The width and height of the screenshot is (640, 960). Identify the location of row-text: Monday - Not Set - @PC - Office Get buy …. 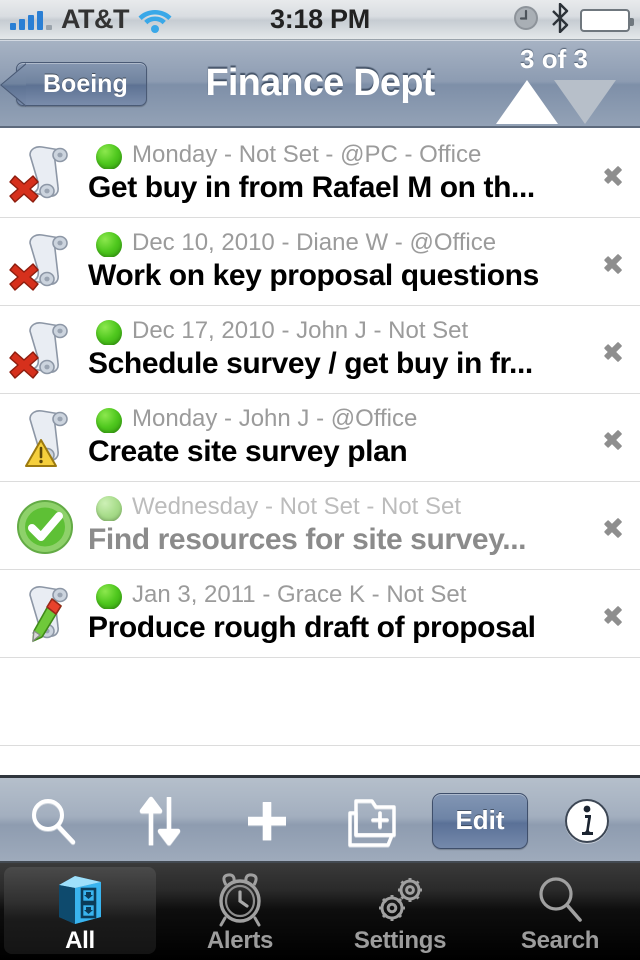
(340, 174).